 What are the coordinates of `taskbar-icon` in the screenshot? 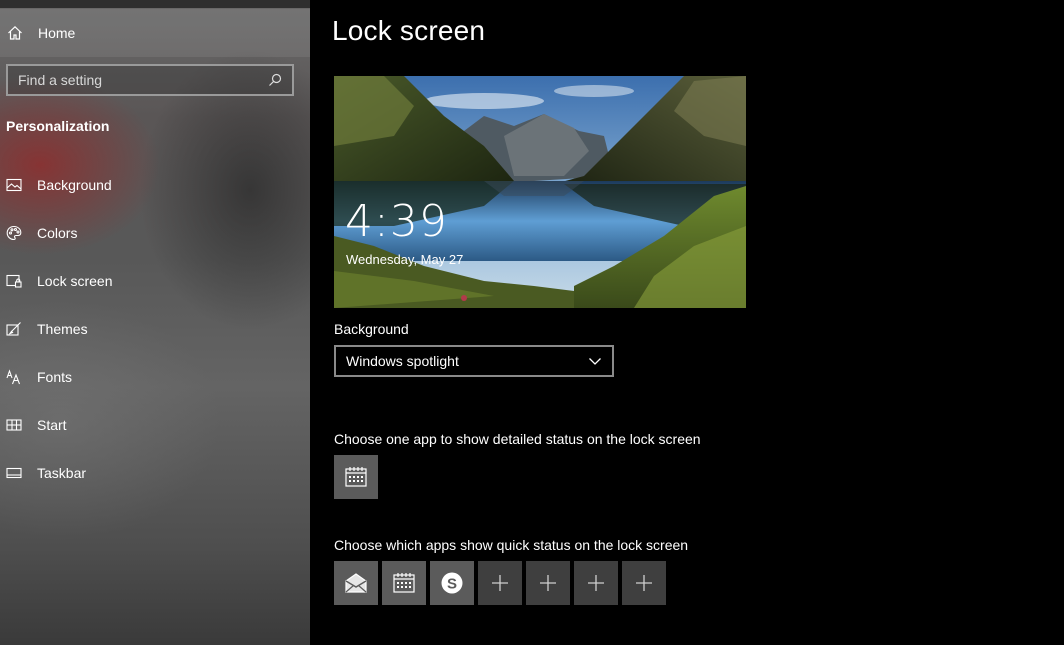 It's located at (14, 473).